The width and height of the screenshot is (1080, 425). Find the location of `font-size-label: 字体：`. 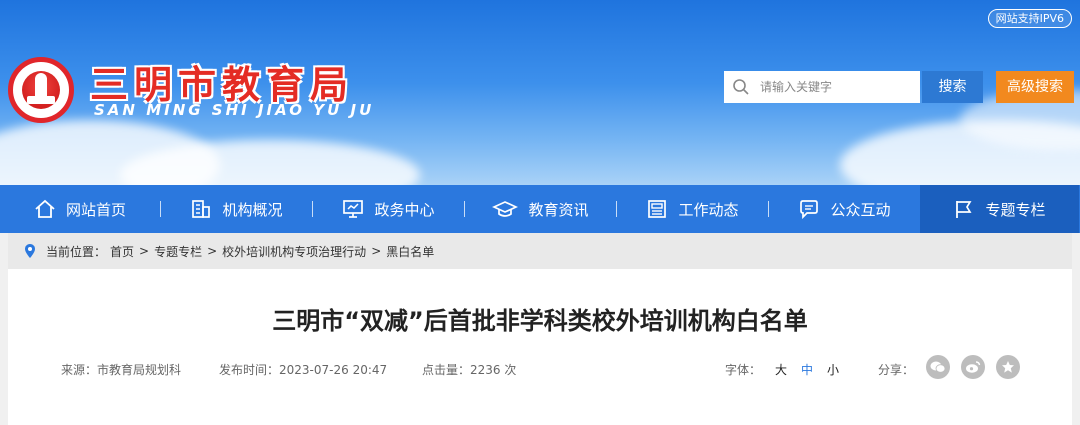

font-size-label: 字体： is located at coordinates (743, 370).